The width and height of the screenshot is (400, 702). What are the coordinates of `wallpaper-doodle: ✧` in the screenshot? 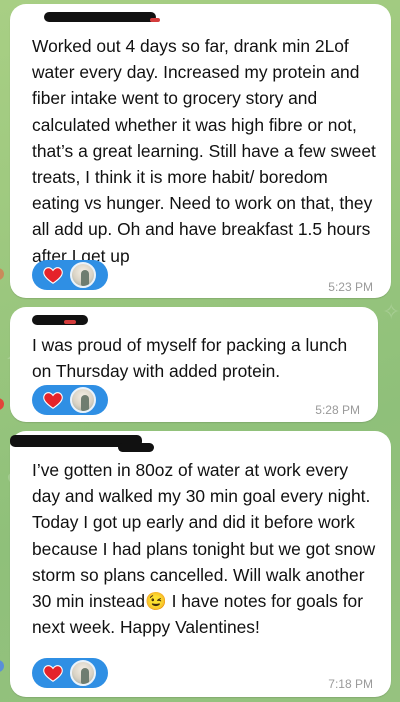 It's located at (391, 312).